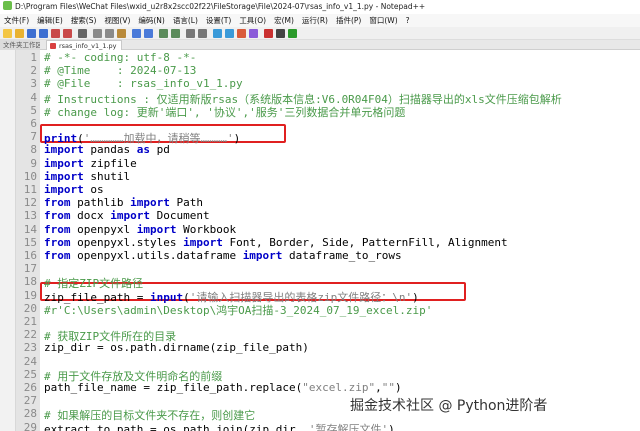 The height and width of the screenshot is (431, 640). I want to click on menu-help: ?, so click(408, 20).